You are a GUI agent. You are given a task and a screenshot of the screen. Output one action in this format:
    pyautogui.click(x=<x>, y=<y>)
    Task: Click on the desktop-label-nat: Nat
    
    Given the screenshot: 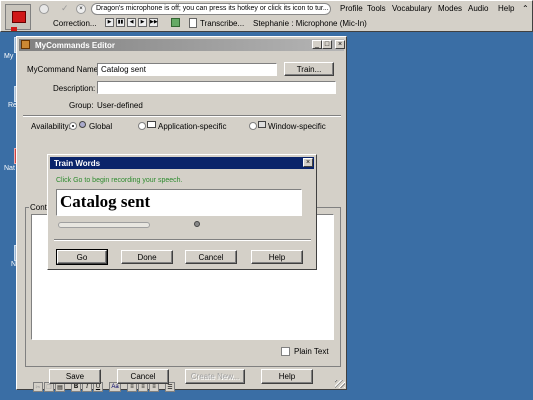 What is the action you would take?
    pyautogui.click(x=9, y=168)
    